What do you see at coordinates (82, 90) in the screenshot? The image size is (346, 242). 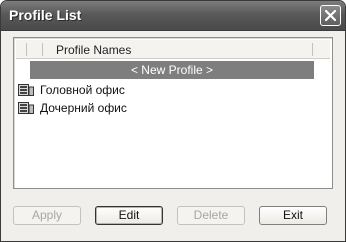 I see `list-item-label: Головной офис` at bounding box center [82, 90].